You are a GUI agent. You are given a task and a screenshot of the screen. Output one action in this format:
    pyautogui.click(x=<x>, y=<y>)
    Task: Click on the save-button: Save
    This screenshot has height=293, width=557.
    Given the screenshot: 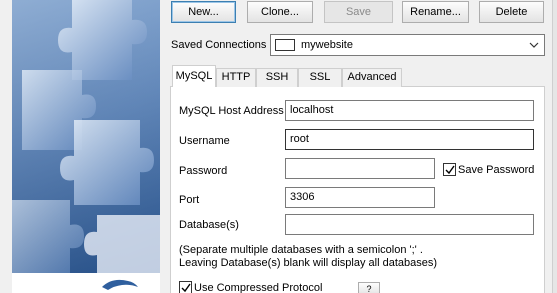 What is the action you would take?
    pyautogui.click(x=358, y=12)
    